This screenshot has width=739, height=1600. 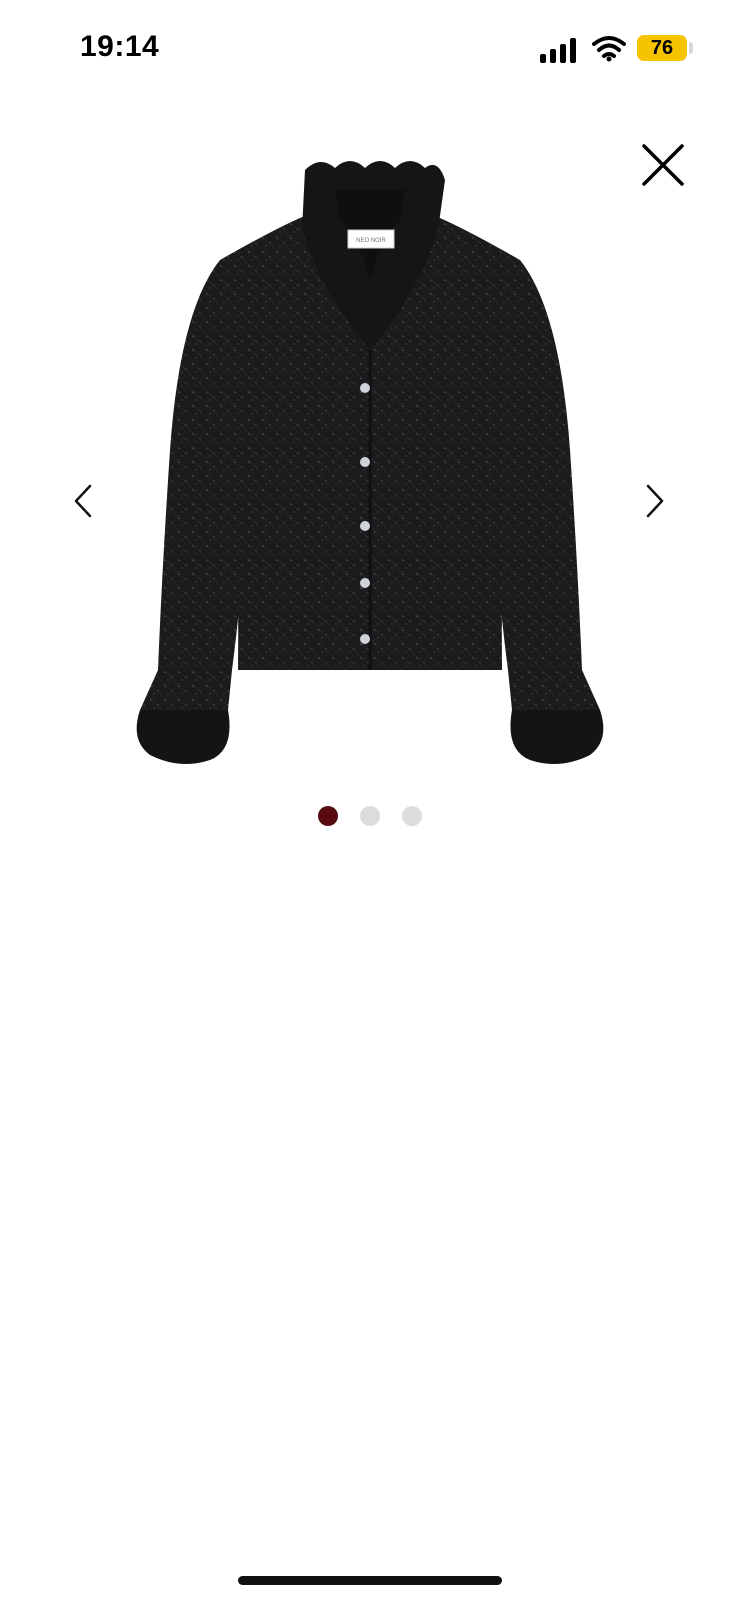 What do you see at coordinates (370, 1580) in the screenshot?
I see `home-indicator` at bounding box center [370, 1580].